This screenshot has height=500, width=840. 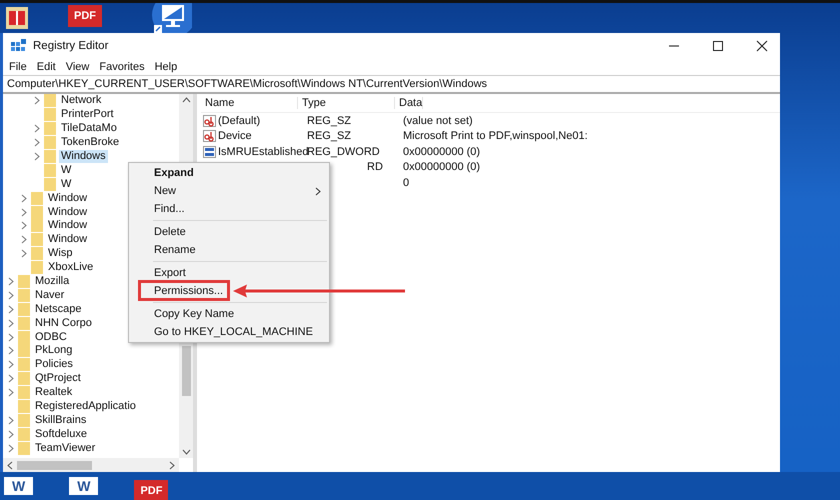 I want to click on value-data: (value not set), so click(x=438, y=120).